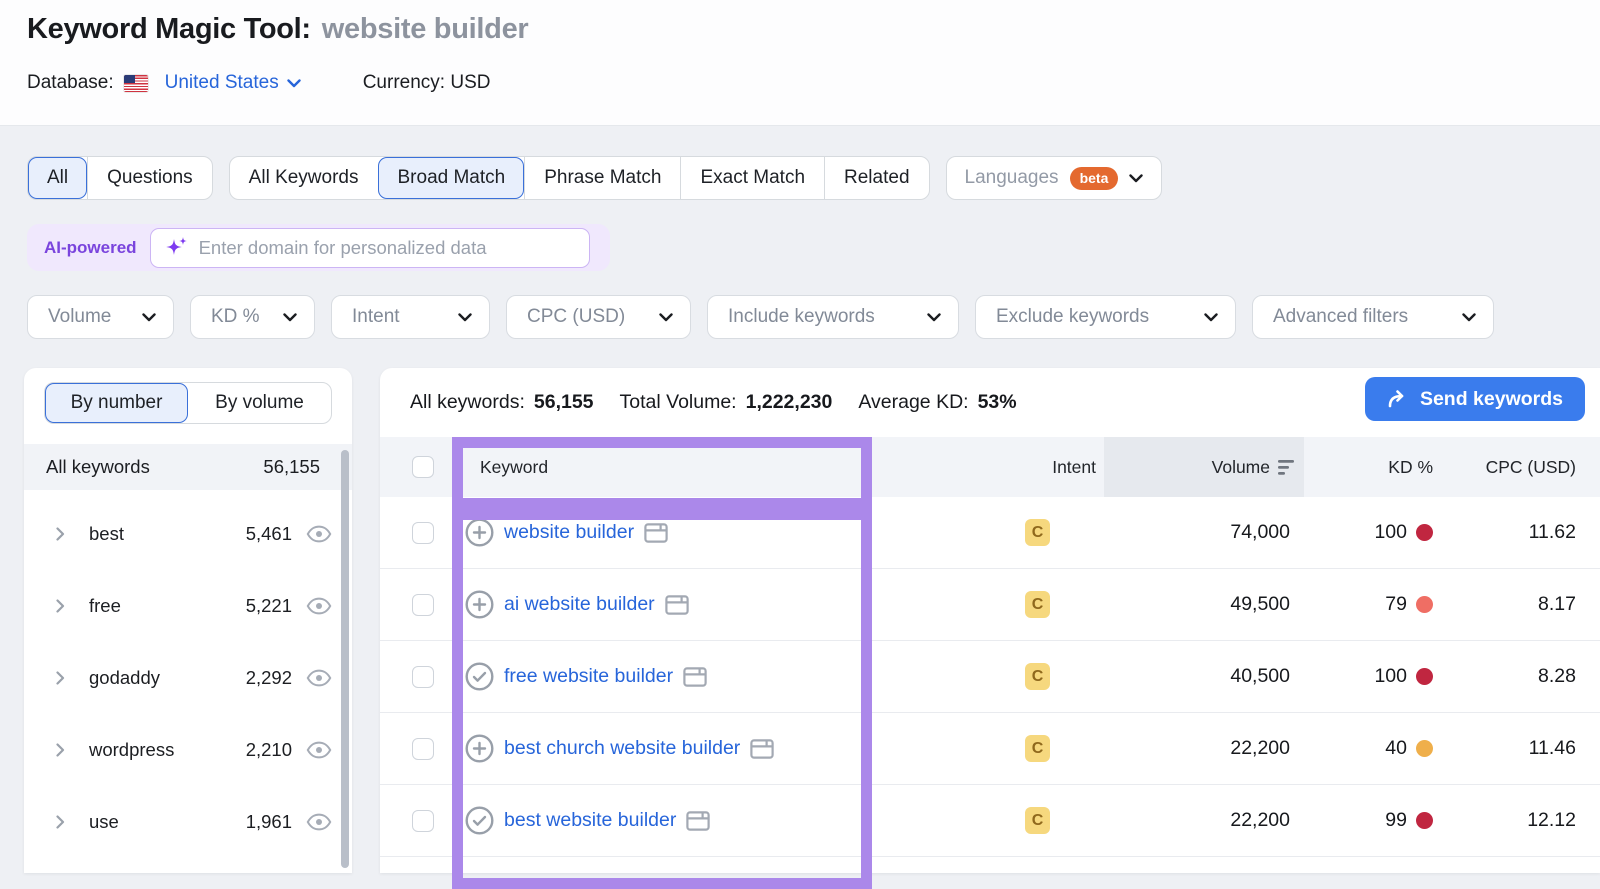 Image resolution: width=1600 pixels, height=889 pixels. I want to click on keyword-link: ai website builder, so click(579, 604).